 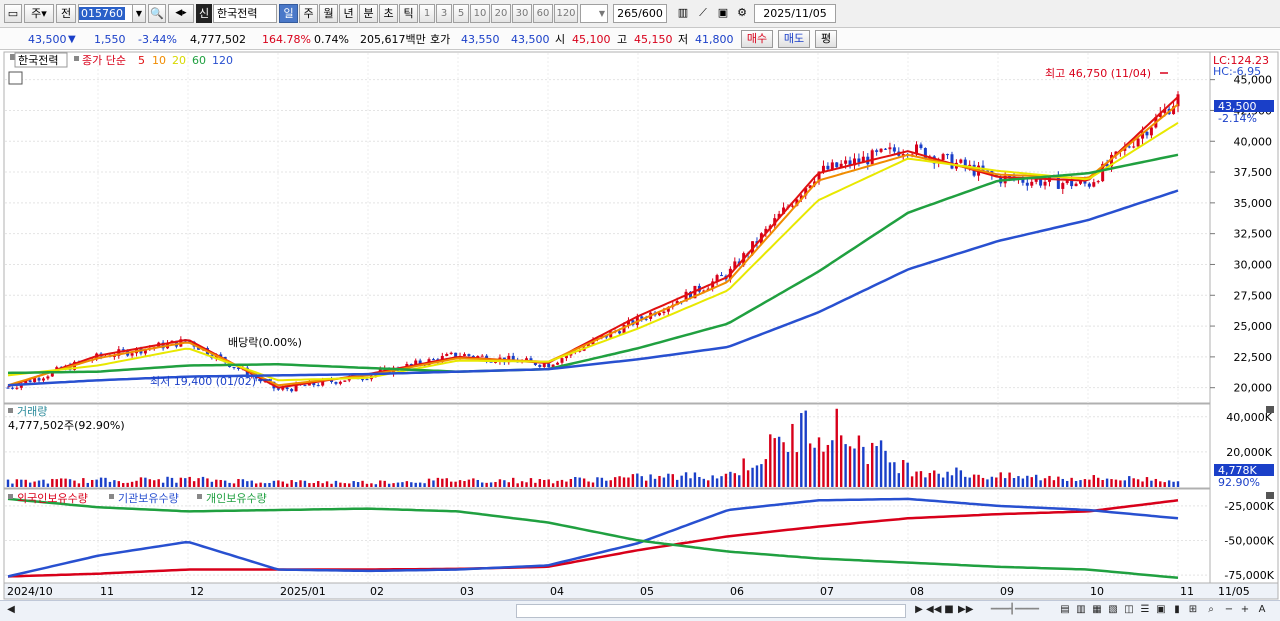 What do you see at coordinates (711, 611) in the screenshot?
I see `scroll-thumb` at bounding box center [711, 611].